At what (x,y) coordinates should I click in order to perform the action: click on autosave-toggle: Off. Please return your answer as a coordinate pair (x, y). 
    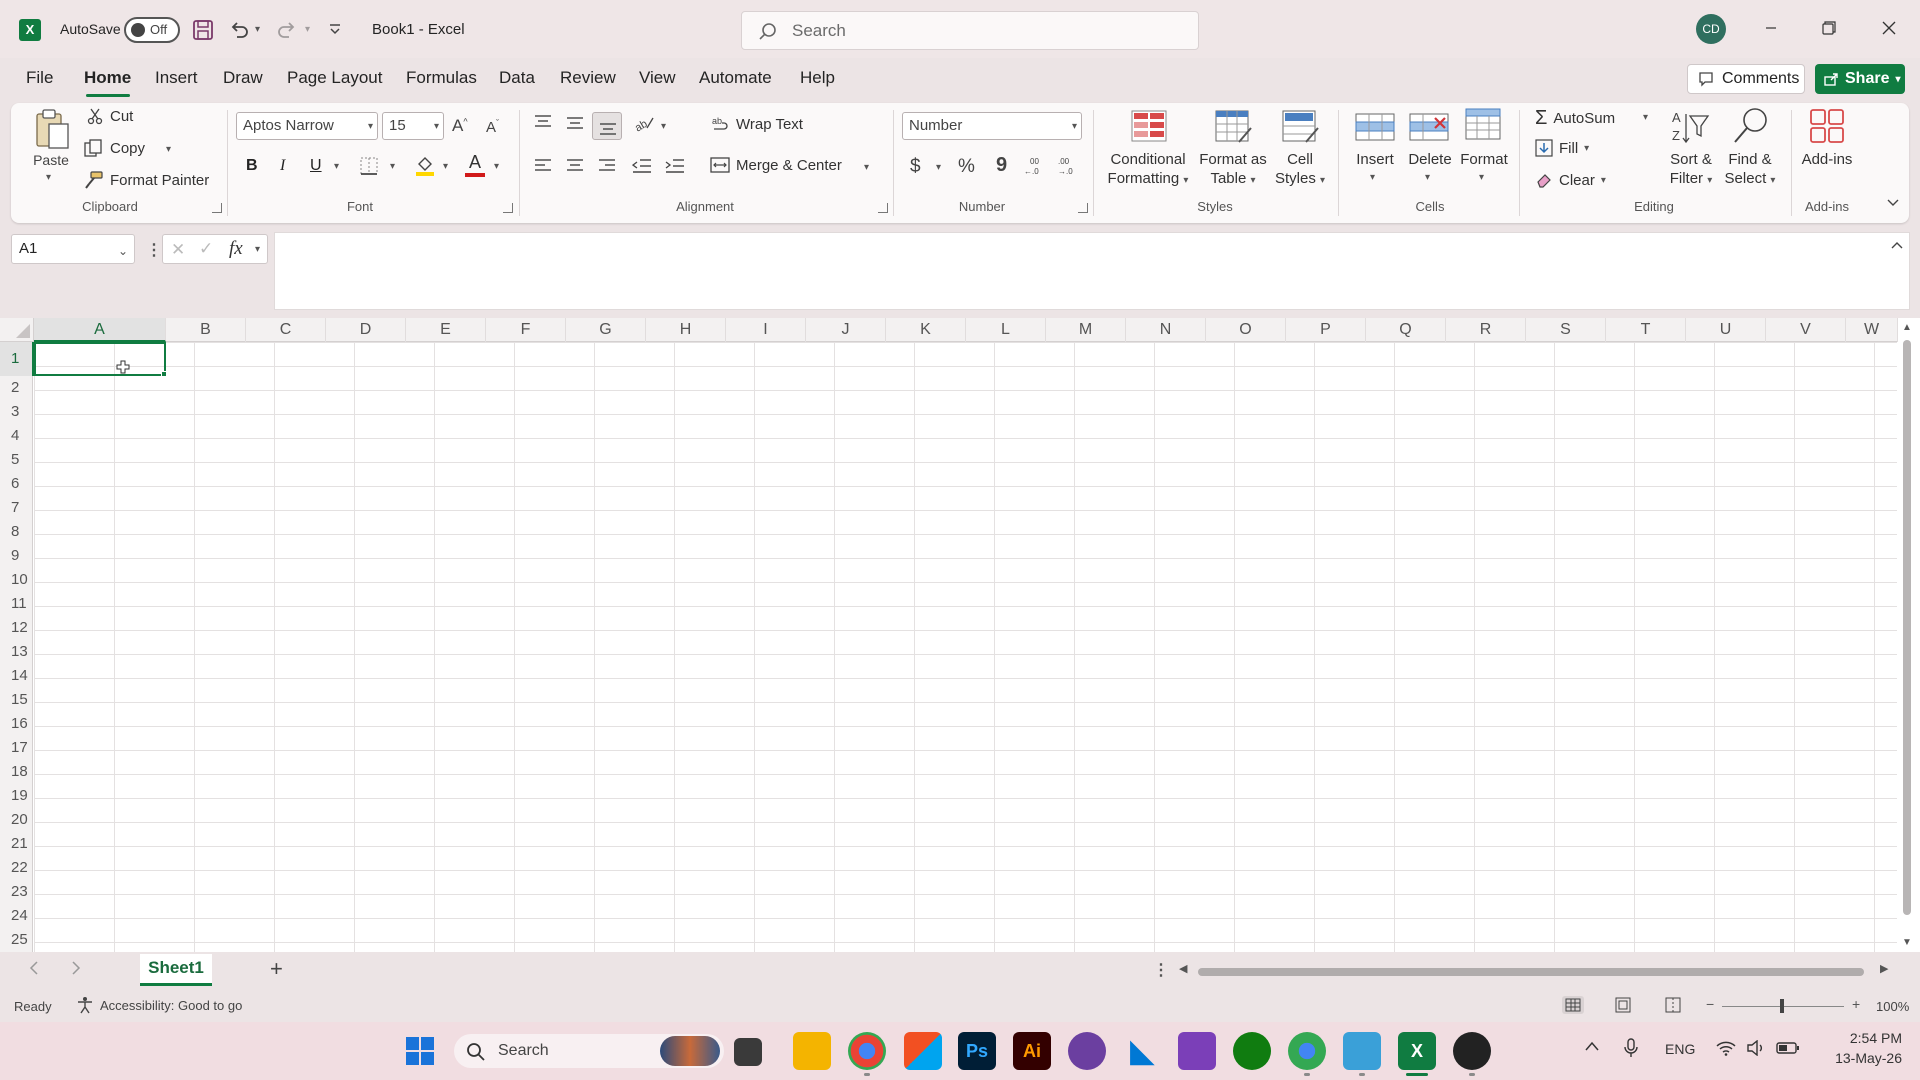
    Looking at the image, I should click on (152, 30).